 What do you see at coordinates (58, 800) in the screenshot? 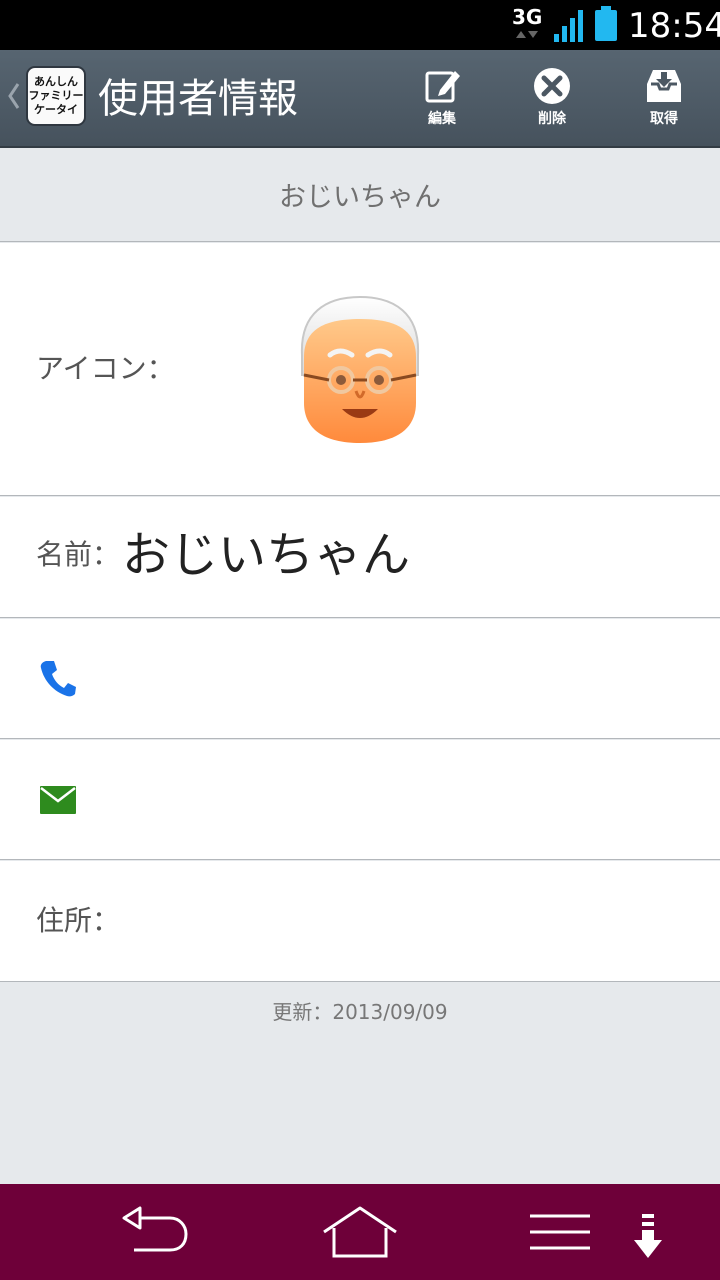
I see `mail-icon` at bounding box center [58, 800].